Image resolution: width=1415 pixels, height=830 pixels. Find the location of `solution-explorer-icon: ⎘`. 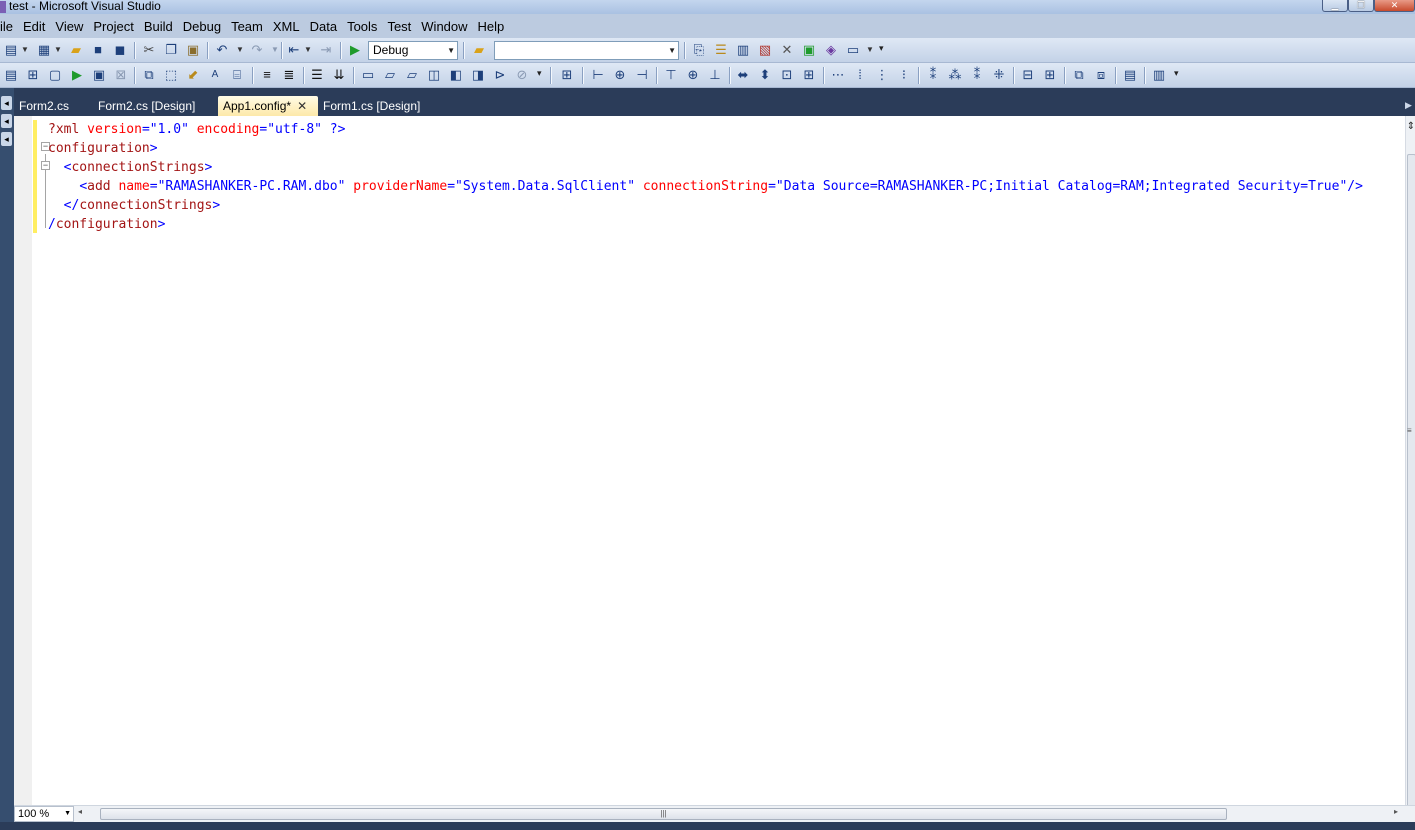

solution-explorer-icon: ⎘ is located at coordinates (699, 50).